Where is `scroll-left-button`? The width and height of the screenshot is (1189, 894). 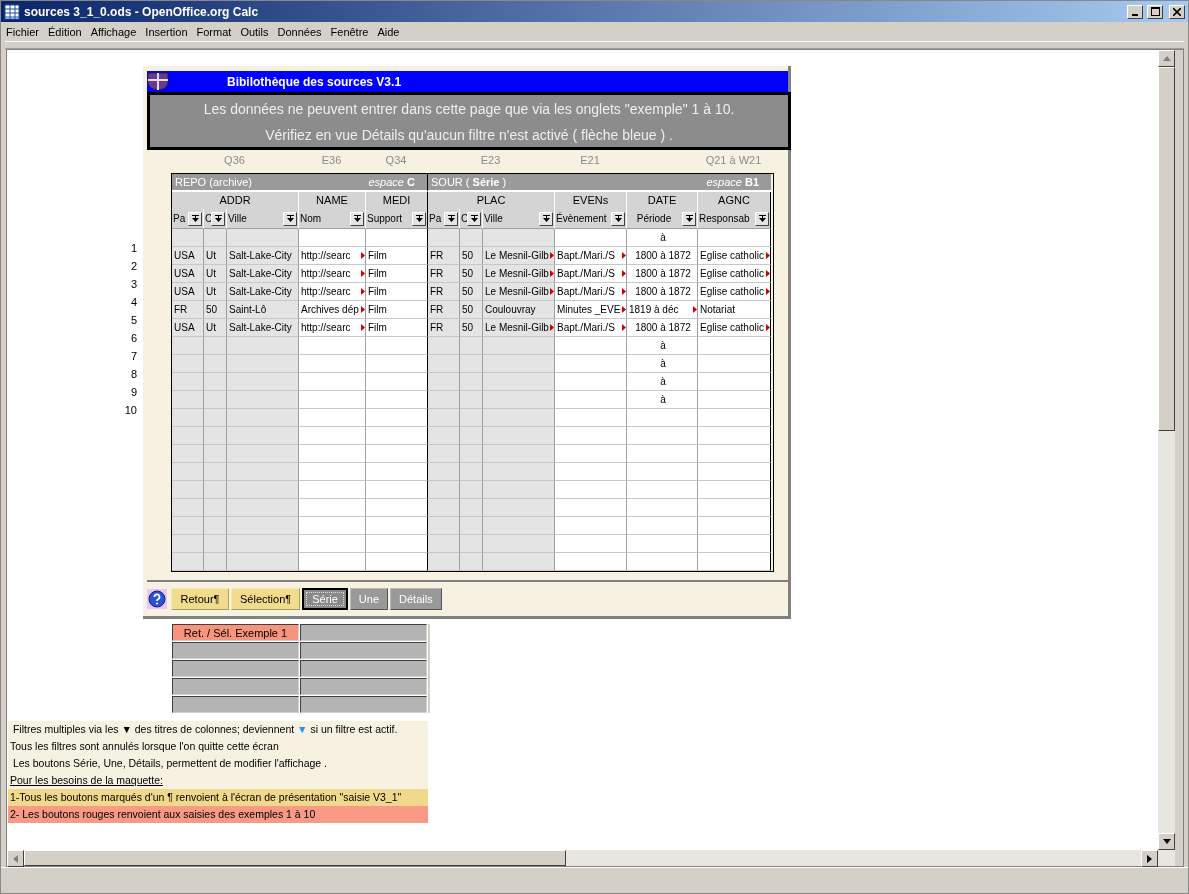
scroll-left-button is located at coordinates (15, 859).